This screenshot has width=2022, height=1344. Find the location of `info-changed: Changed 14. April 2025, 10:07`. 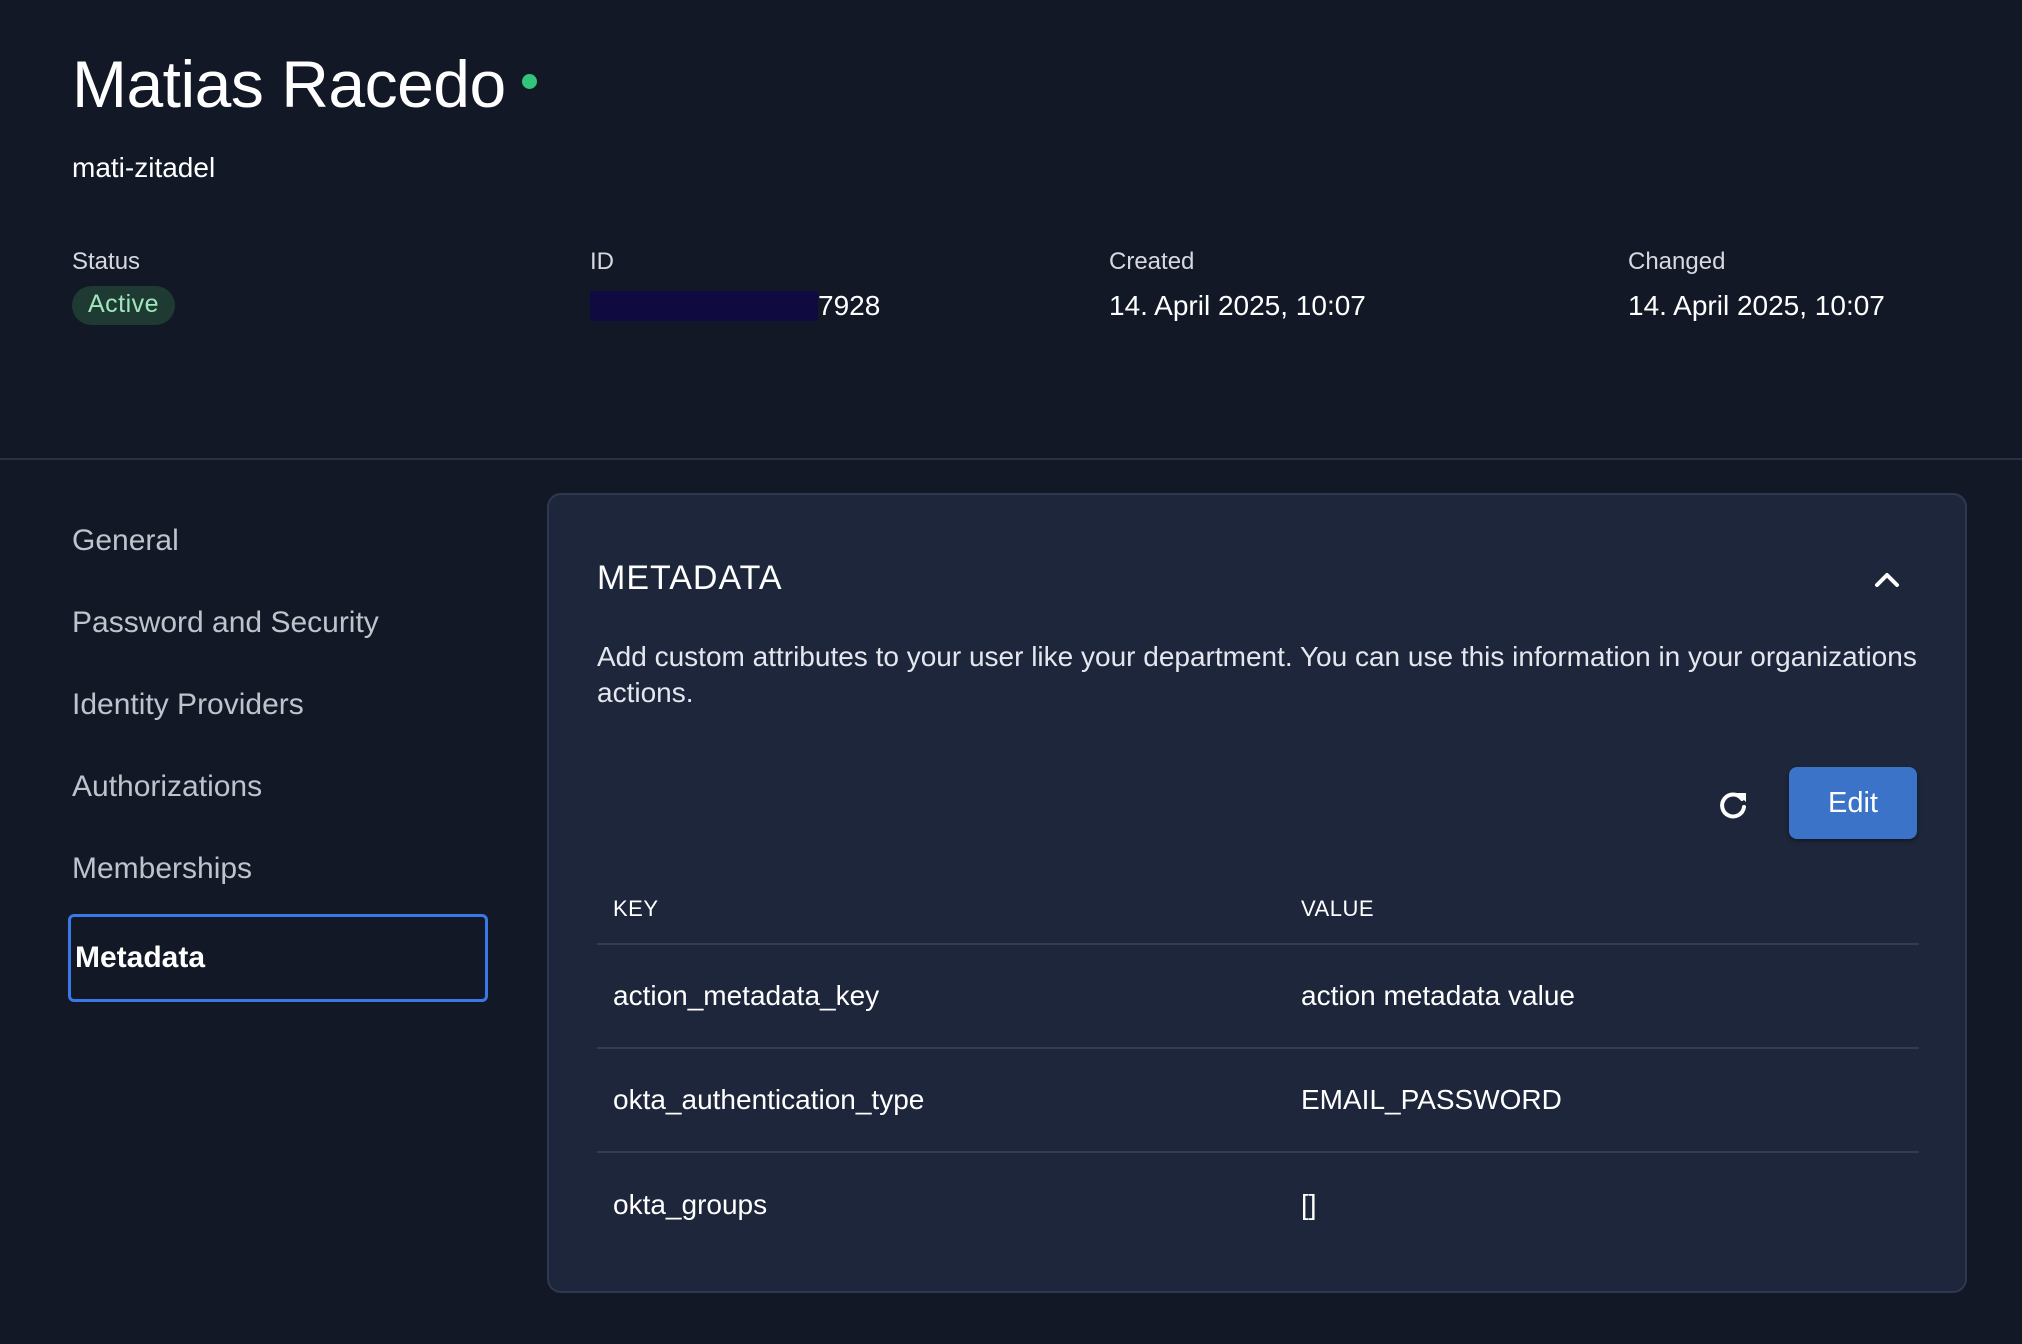

info-changed: Changed 14. April 2025, 10:07 is located at coordinates (1756, 285).